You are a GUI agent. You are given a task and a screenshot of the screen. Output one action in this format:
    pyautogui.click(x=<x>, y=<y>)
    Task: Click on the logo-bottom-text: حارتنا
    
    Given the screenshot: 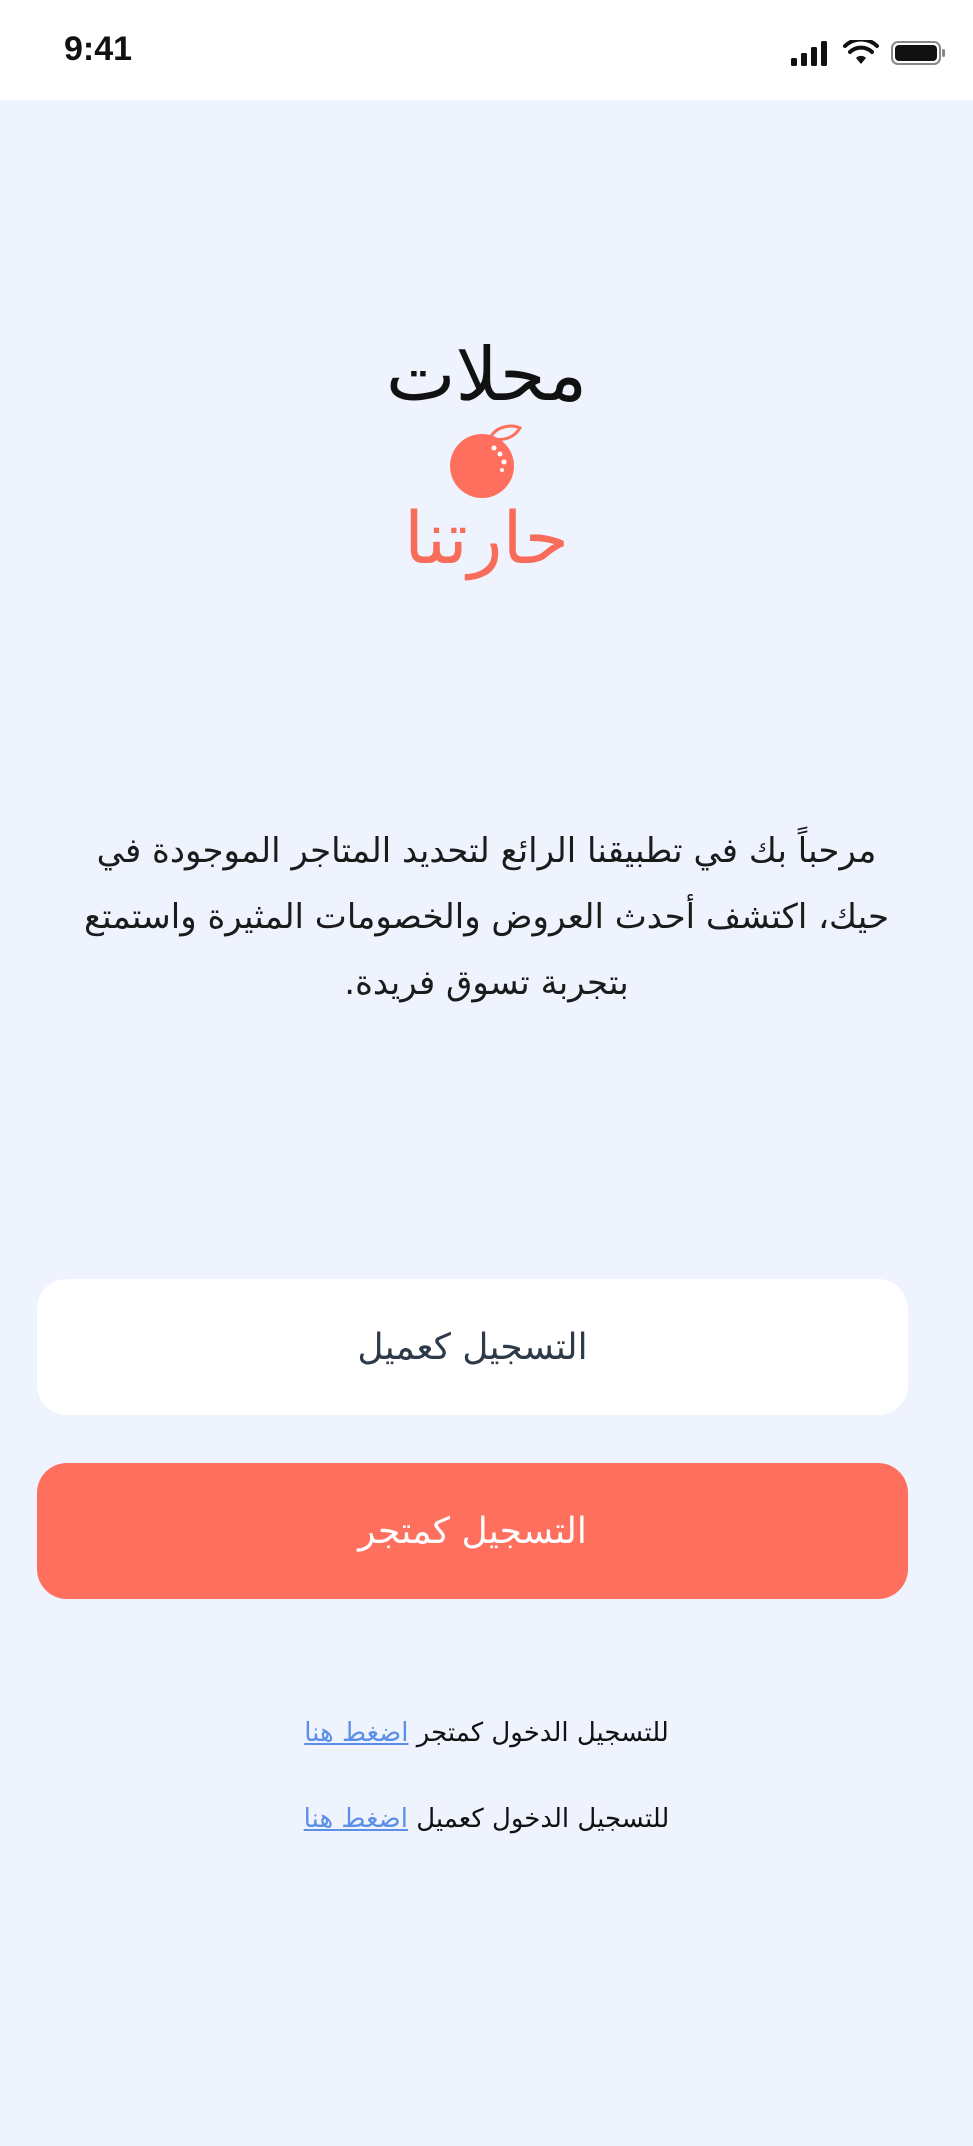 What is the action you would take?
    pyautogui.click(x=486, y=538)
    